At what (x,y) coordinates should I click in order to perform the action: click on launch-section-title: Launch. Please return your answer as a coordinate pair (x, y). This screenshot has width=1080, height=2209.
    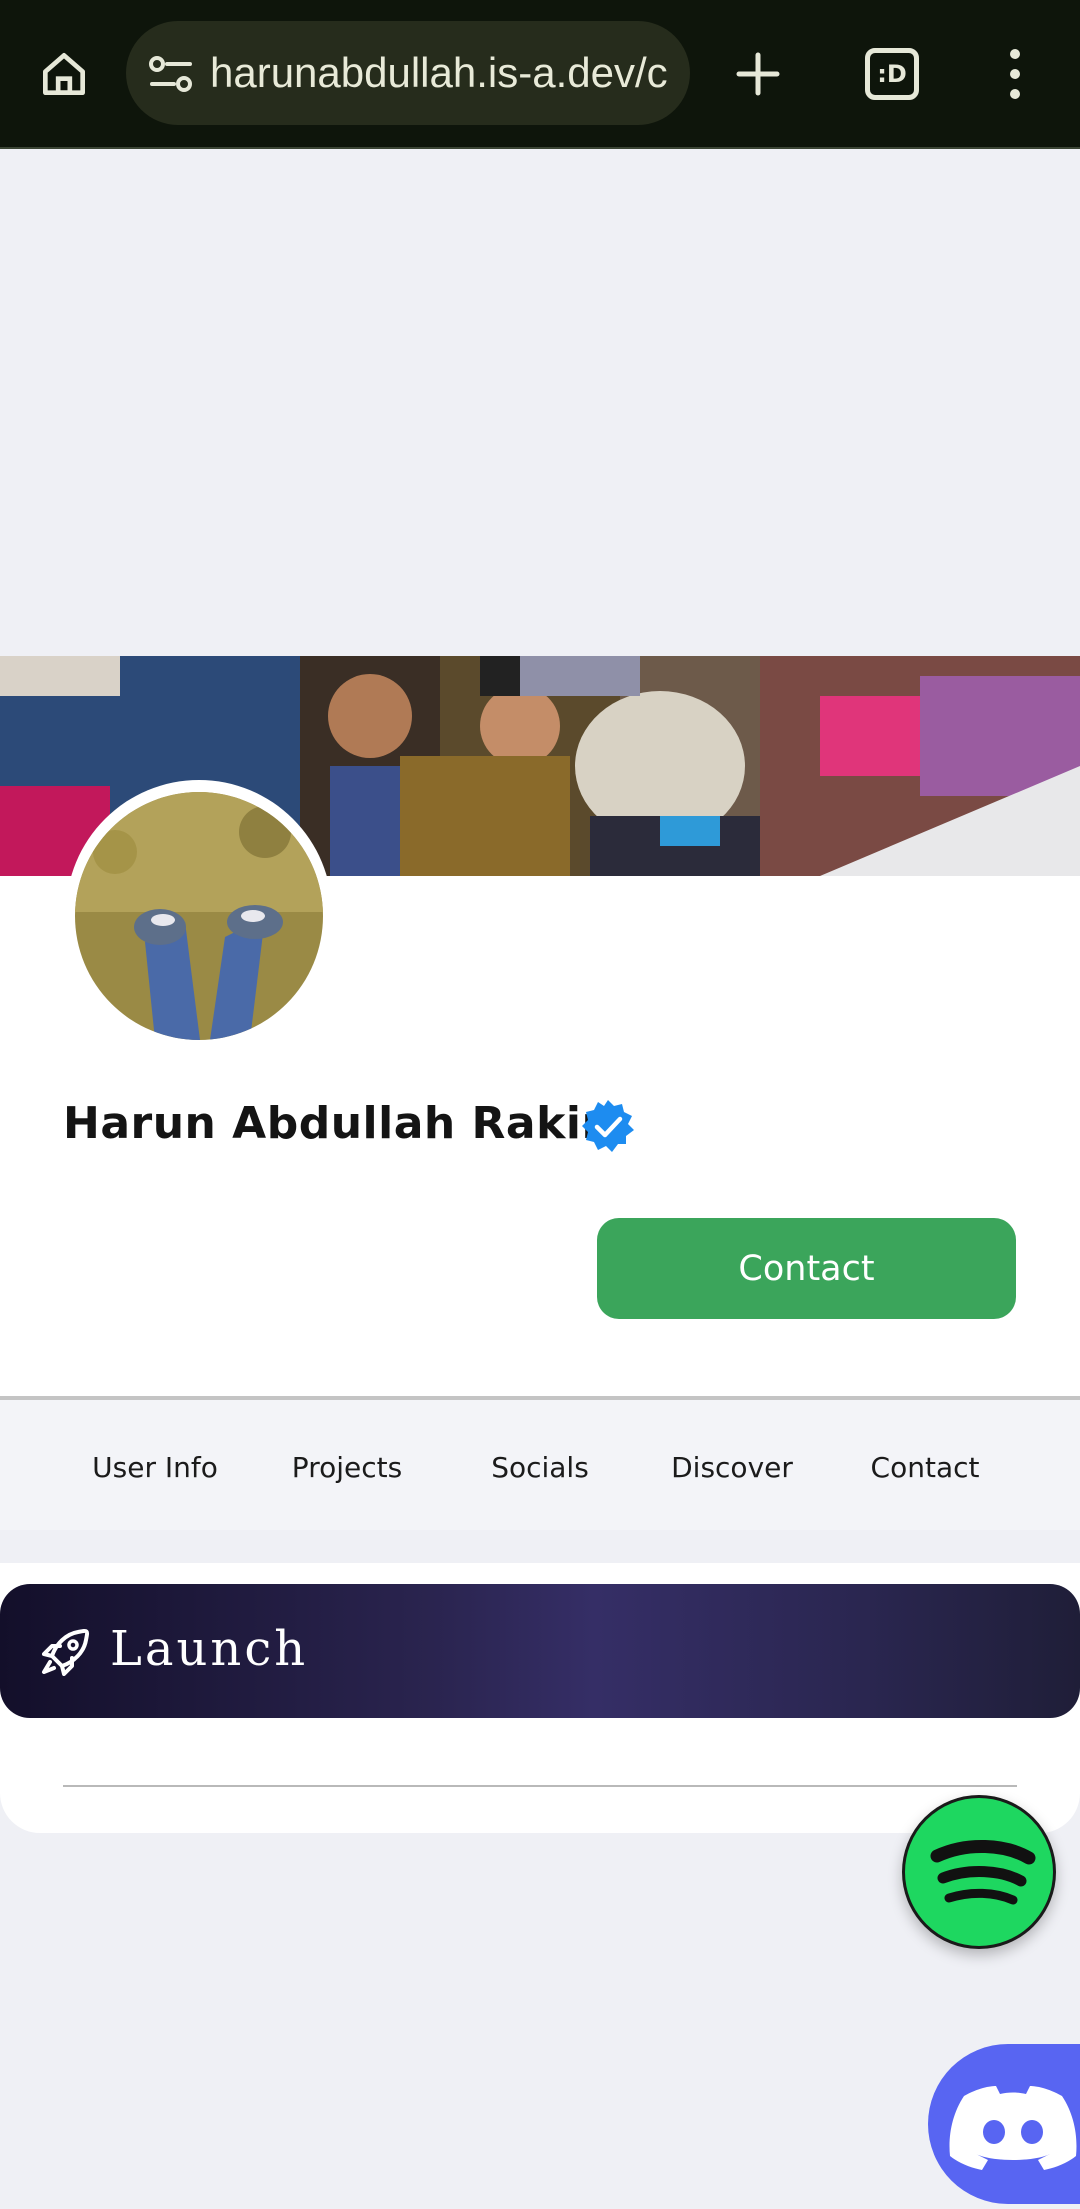
    Looking at the image, I should click on (209, 1649).